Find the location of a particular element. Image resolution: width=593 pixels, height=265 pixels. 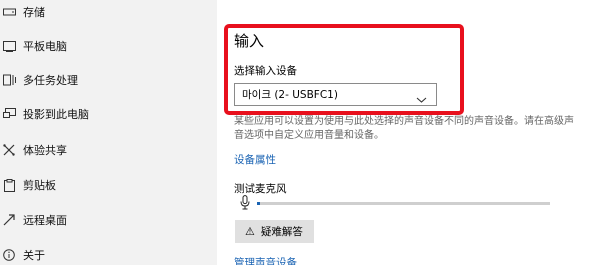

sidebar-item-label: 远程桌面 is located at coordinates (45, 220).